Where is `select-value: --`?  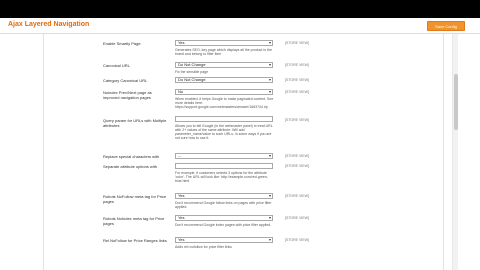 select-value: -- is located at coordinates (179, 155).